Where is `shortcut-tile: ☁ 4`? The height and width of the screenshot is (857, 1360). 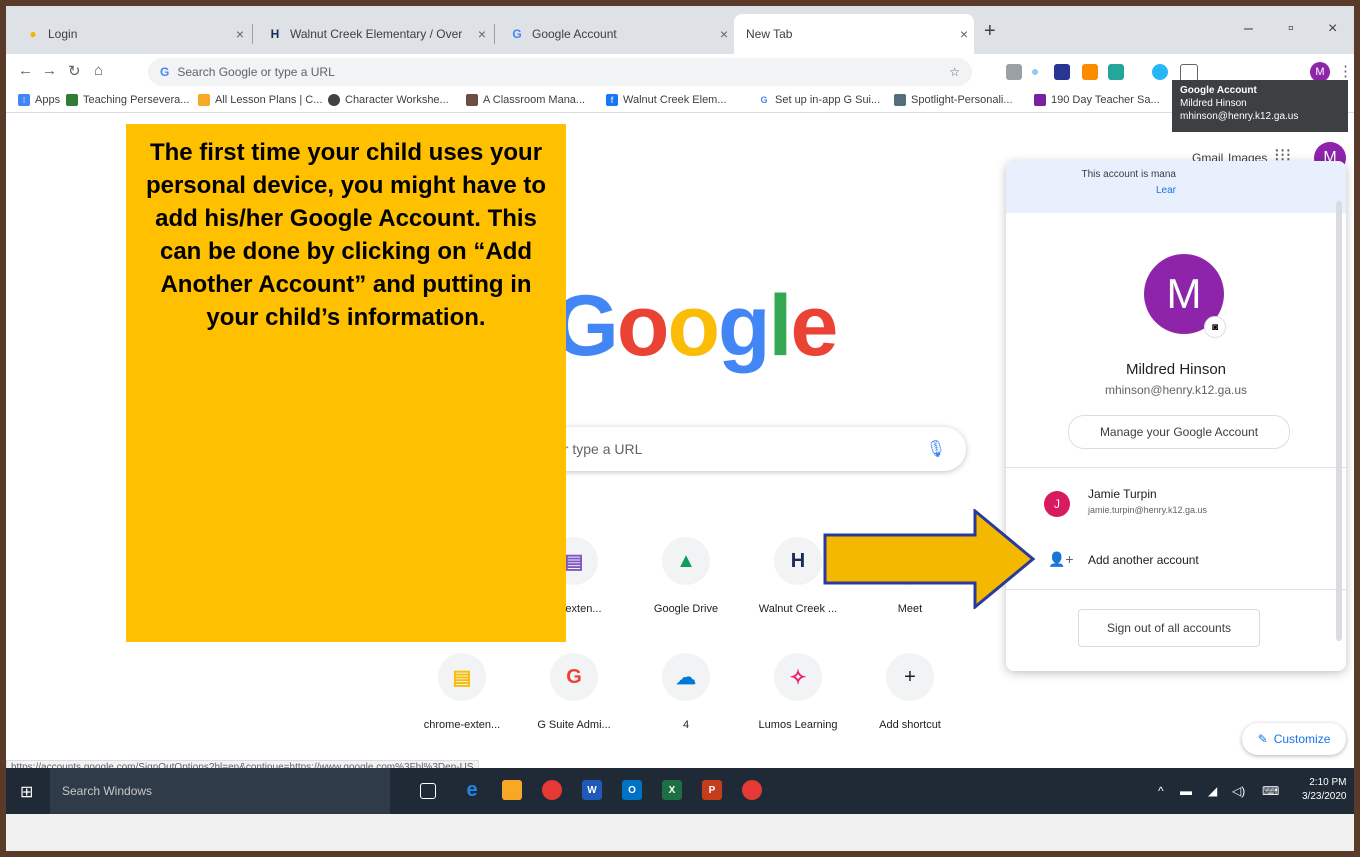
shortcut-tile: ☁ 4 is located at coordinates (686, 708).